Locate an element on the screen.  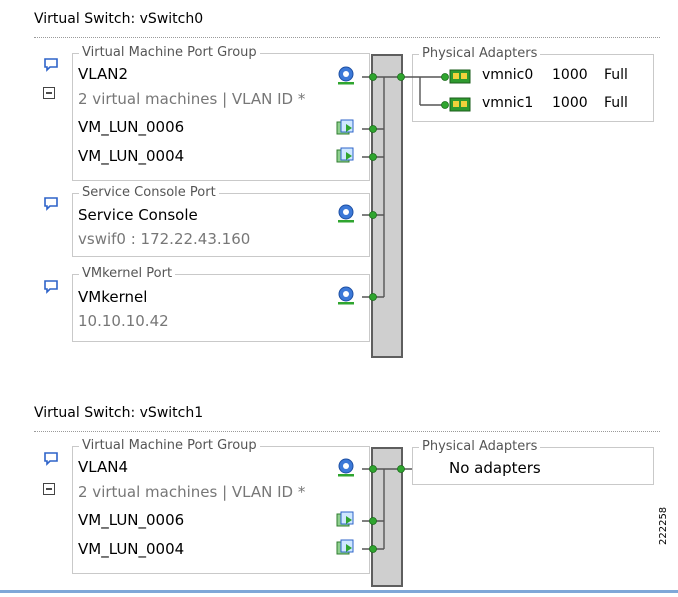
vswitch1-connectors is located at coordinates (387, 509).